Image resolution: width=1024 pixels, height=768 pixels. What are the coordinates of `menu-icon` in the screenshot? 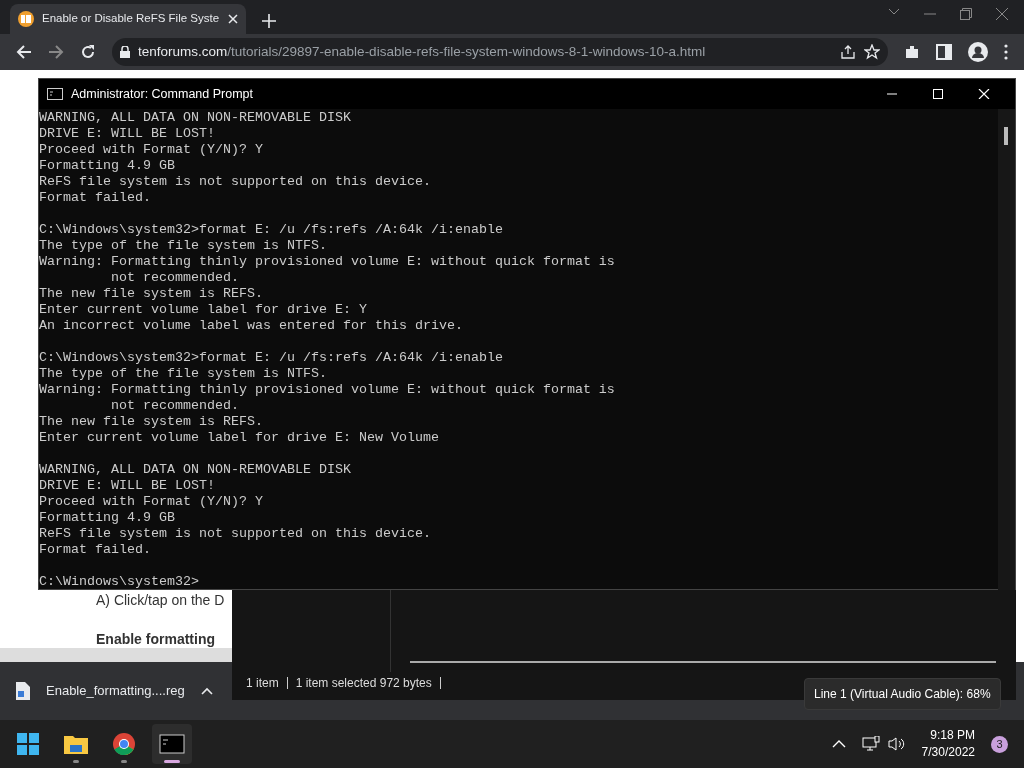 It's located at (1006, 52).